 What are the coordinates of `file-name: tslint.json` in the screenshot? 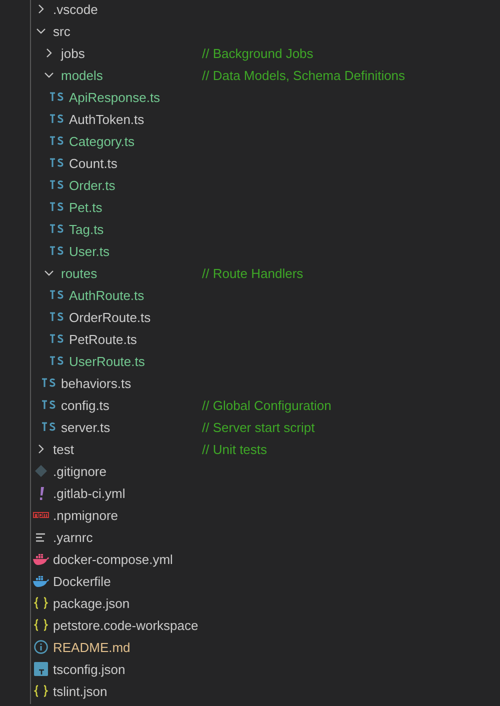 It's located at (80, 691).